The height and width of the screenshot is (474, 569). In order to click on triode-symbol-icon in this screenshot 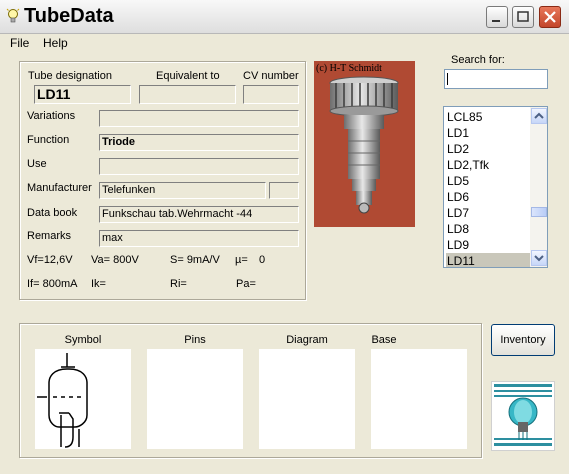, I will do `click(62, 400)`.